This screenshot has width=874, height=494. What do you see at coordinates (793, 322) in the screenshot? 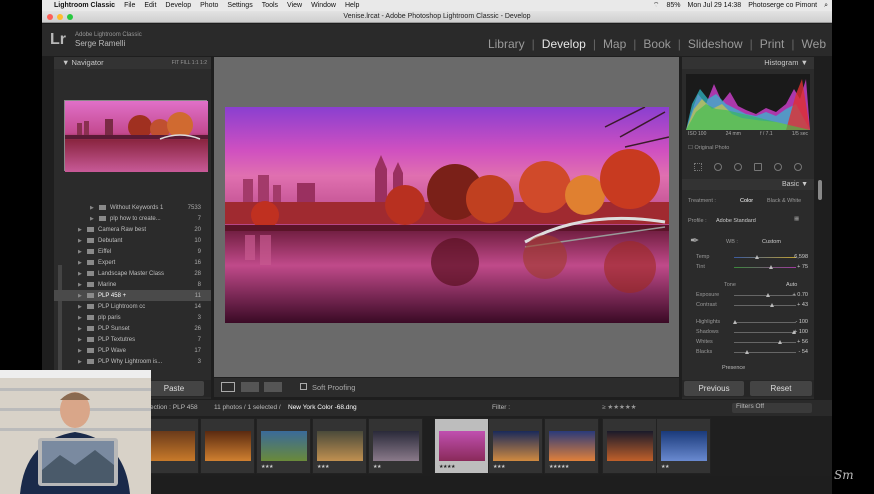
I see `slider-value: - 100` at bounding box center [793, 322].